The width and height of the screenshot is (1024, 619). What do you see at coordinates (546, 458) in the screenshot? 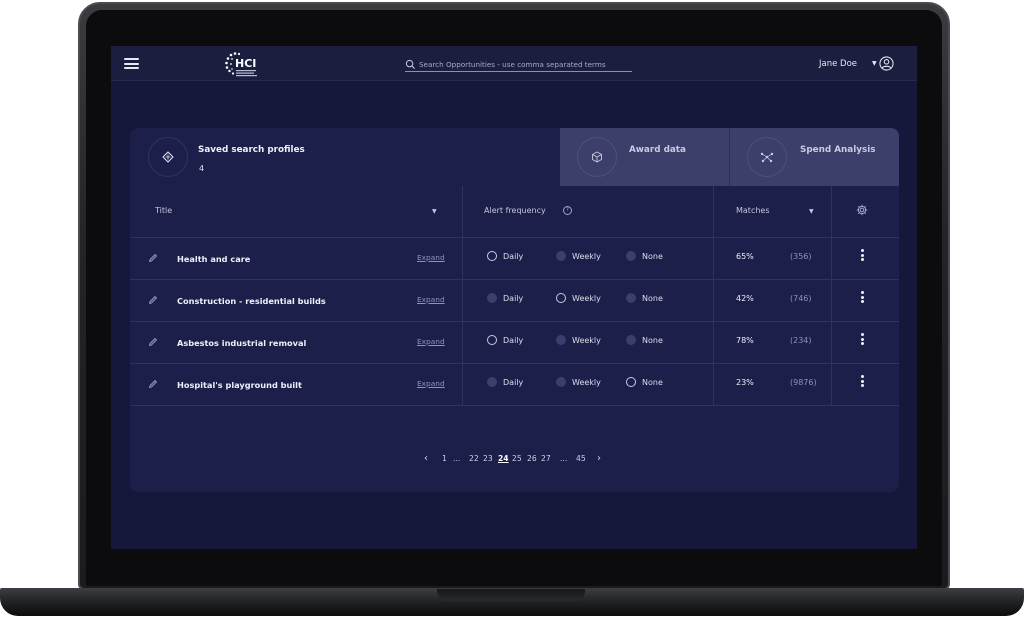
I see `page-link: 27` at bounding box center [546, 458].